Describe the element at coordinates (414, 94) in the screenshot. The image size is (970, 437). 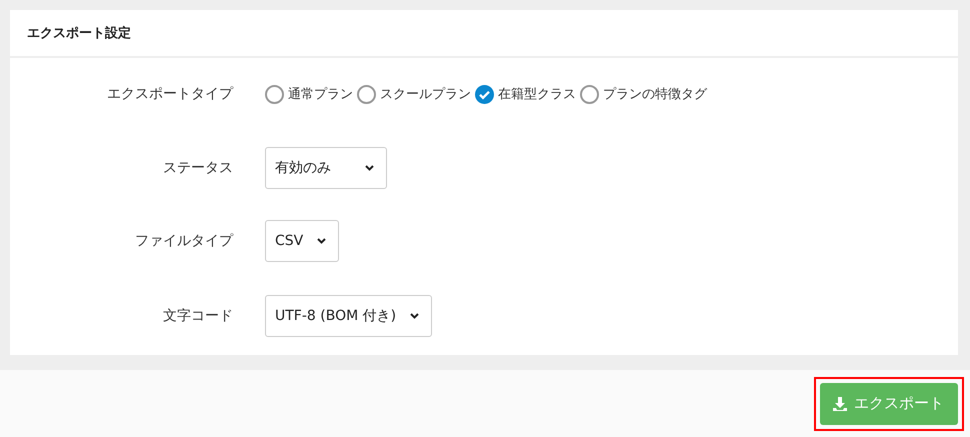
I see `radio-option: スクールプラン` at that location.